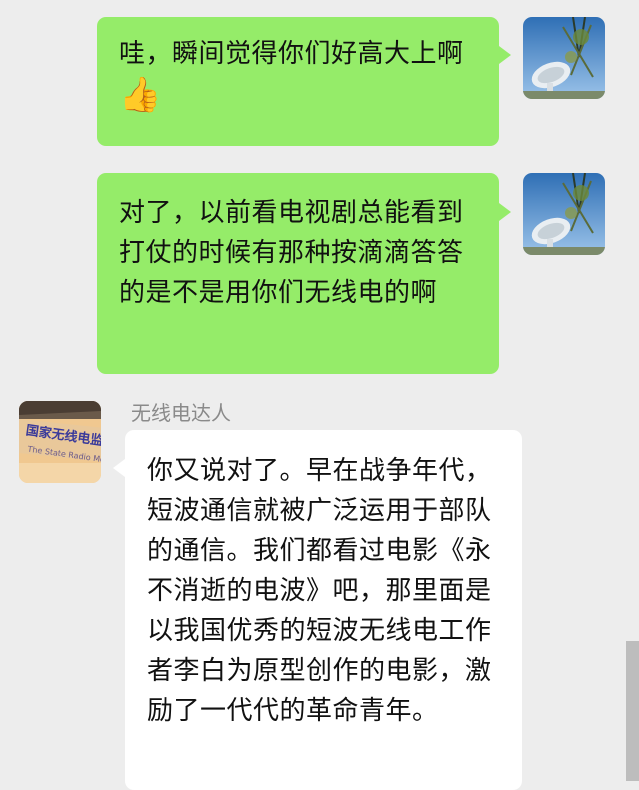 The height and width of the screenshot is (790, 639). What do you see at coordinates (298, 81) in the screenshot?
I see `message-bubble-1: 哇，瞬间觉得你们好高大上啊 👍` at bounding box center [298, 81].